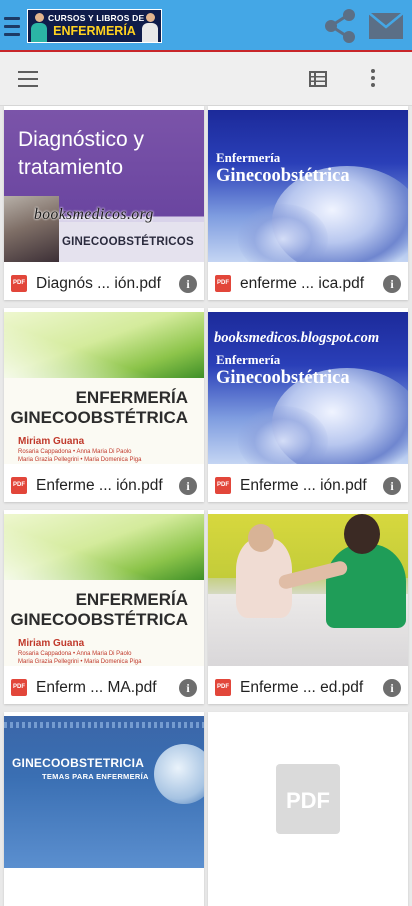 This screenshot has height=906, width=412. Describe the element at coordinates (104, 792) in the screenshot. I see `file-thumbnail: GINECOOBSTETRICIA TEMAS PARA ENFERMERÍA` at that location.